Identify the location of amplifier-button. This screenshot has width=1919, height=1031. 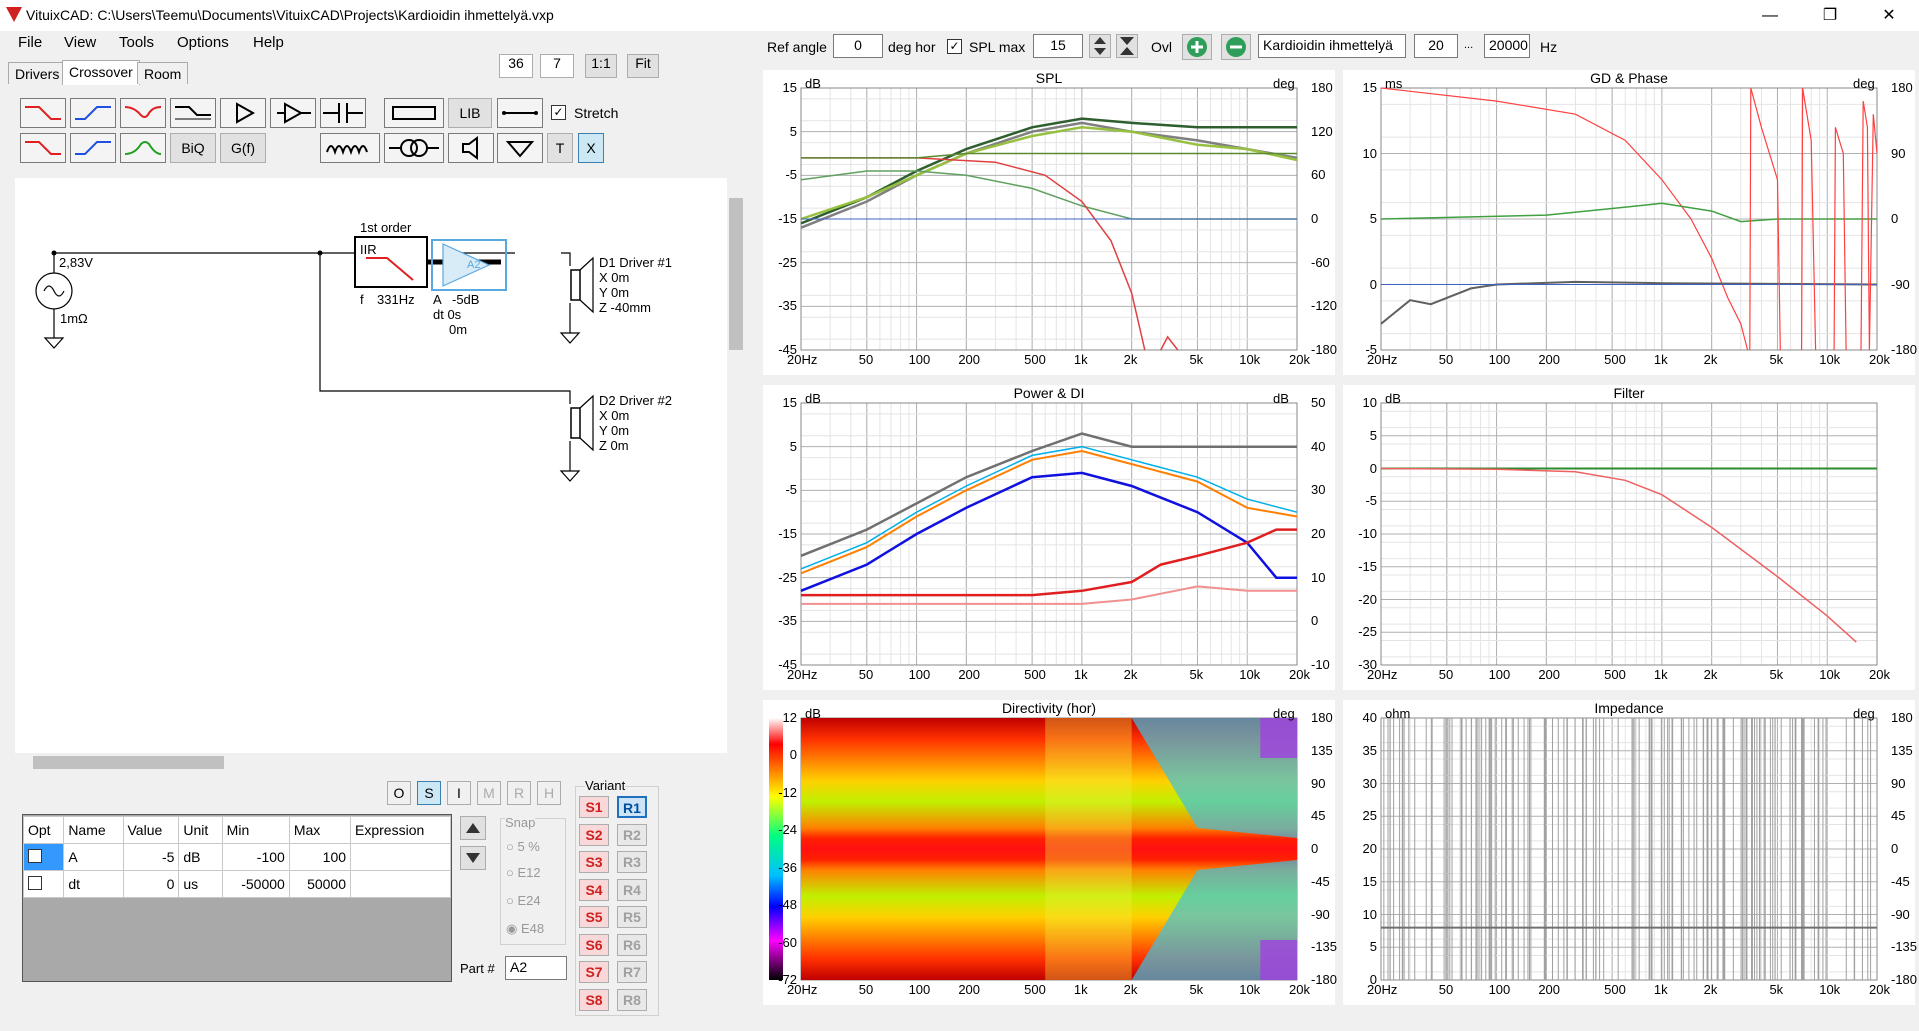
(243, 113).